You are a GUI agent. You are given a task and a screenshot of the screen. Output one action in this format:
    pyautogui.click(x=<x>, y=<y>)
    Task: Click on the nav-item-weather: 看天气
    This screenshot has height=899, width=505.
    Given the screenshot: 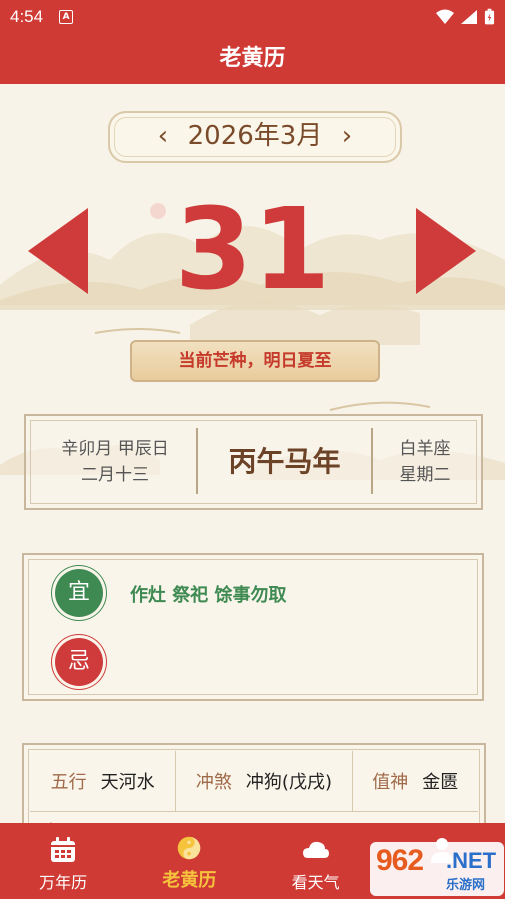 What is the action you would take?
    pyautogui.click(x=316, y=861)
    